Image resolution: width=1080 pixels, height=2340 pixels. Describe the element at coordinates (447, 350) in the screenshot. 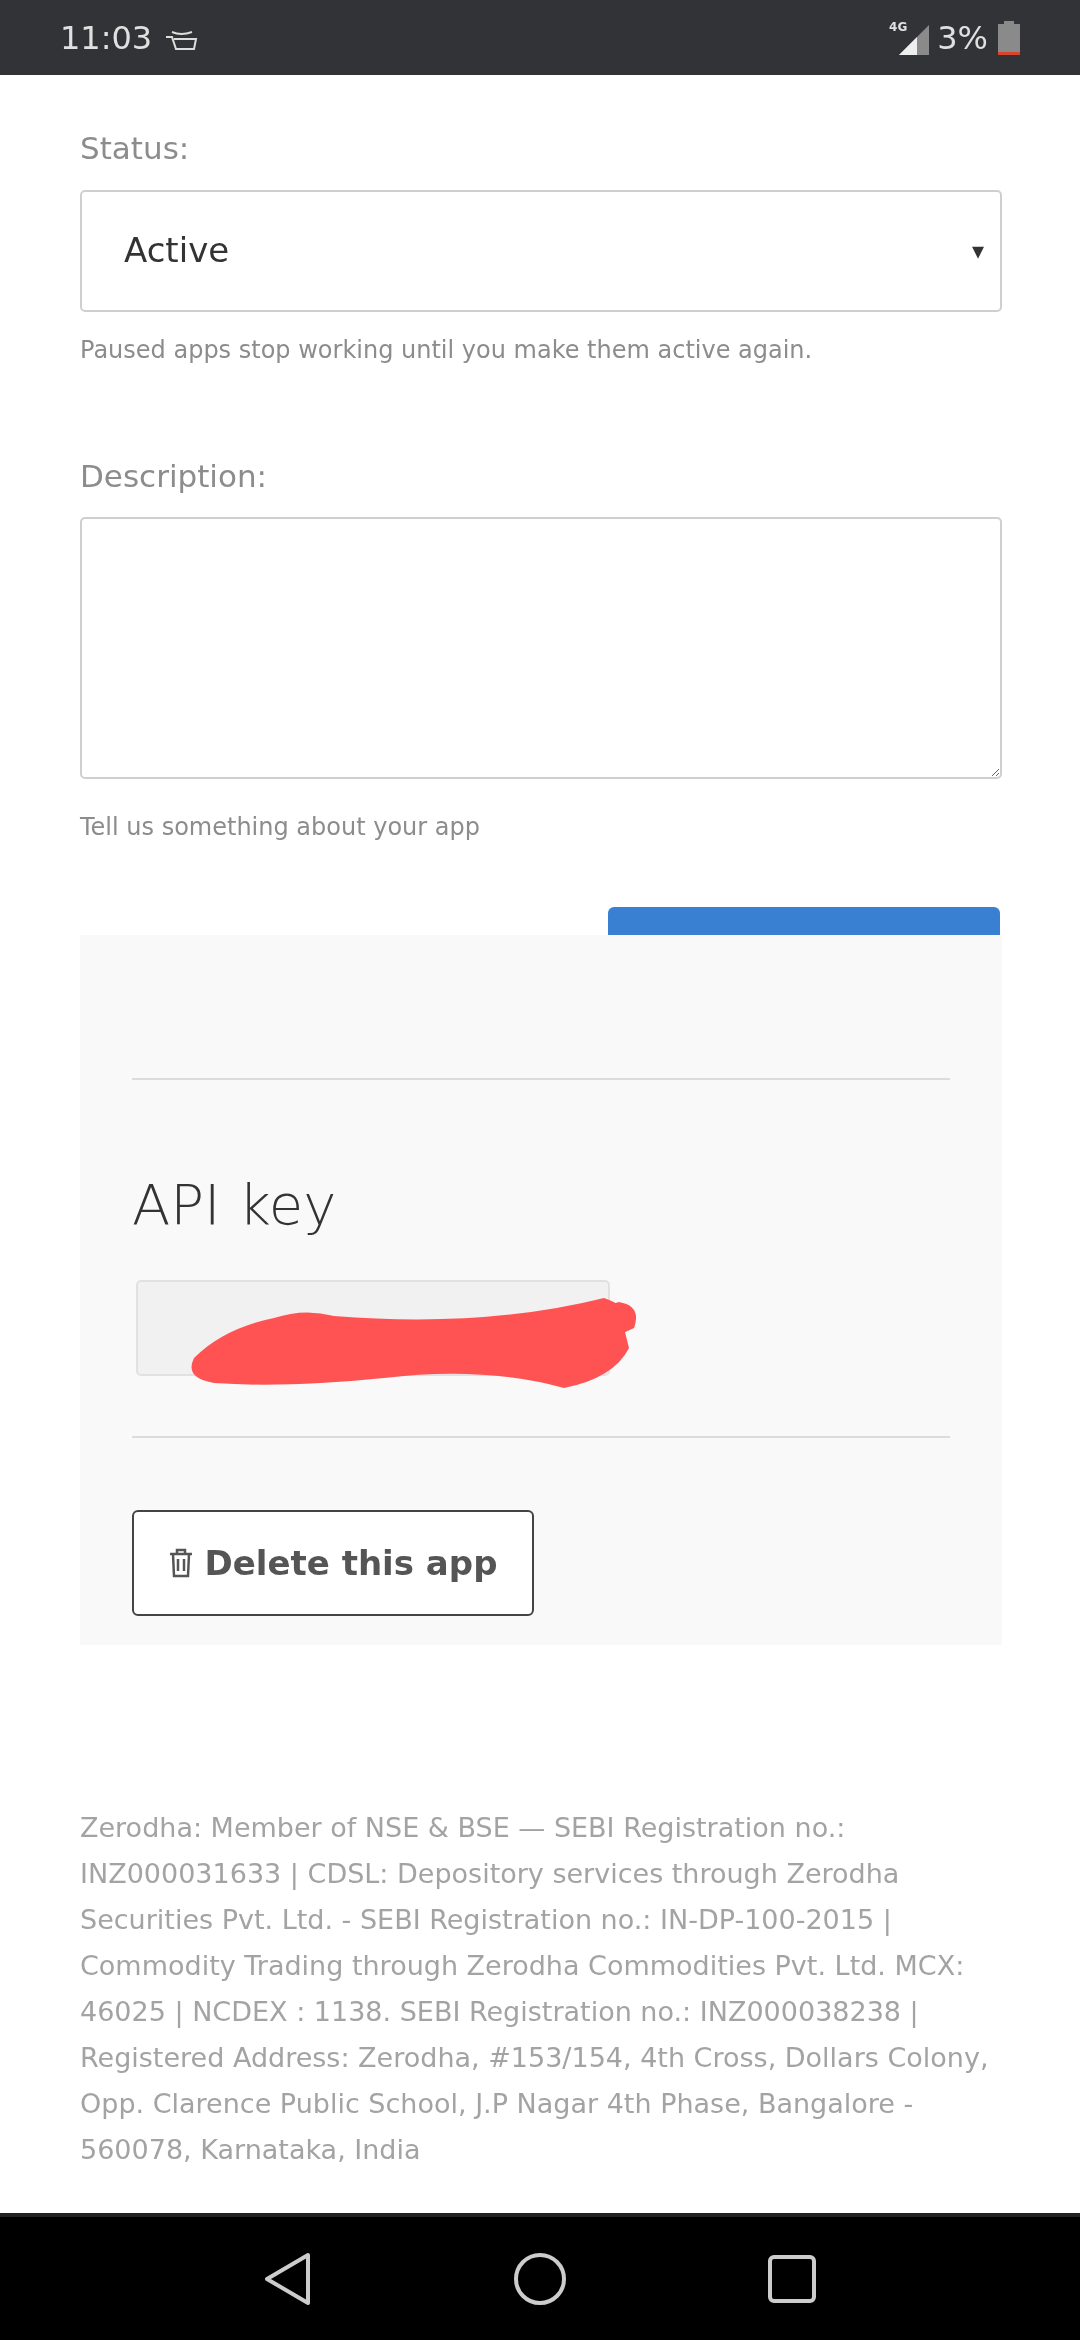

I see `field-hint: Paused apps stop working until you make them active again.` at that location.